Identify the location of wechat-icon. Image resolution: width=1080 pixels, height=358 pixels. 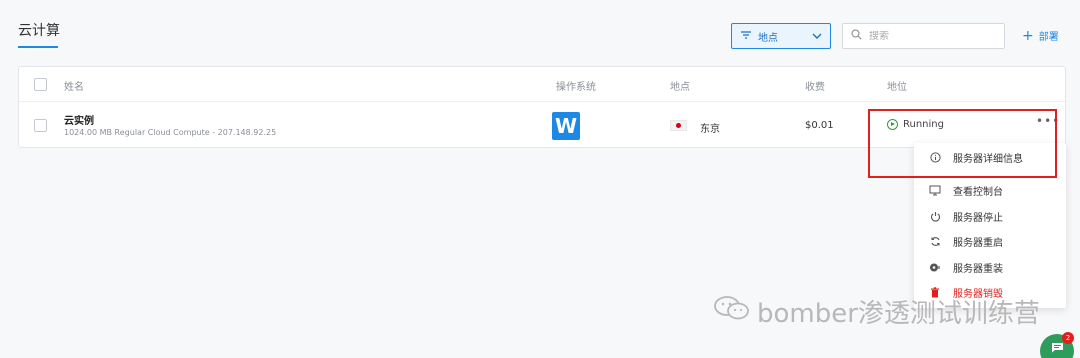
(732, 311).